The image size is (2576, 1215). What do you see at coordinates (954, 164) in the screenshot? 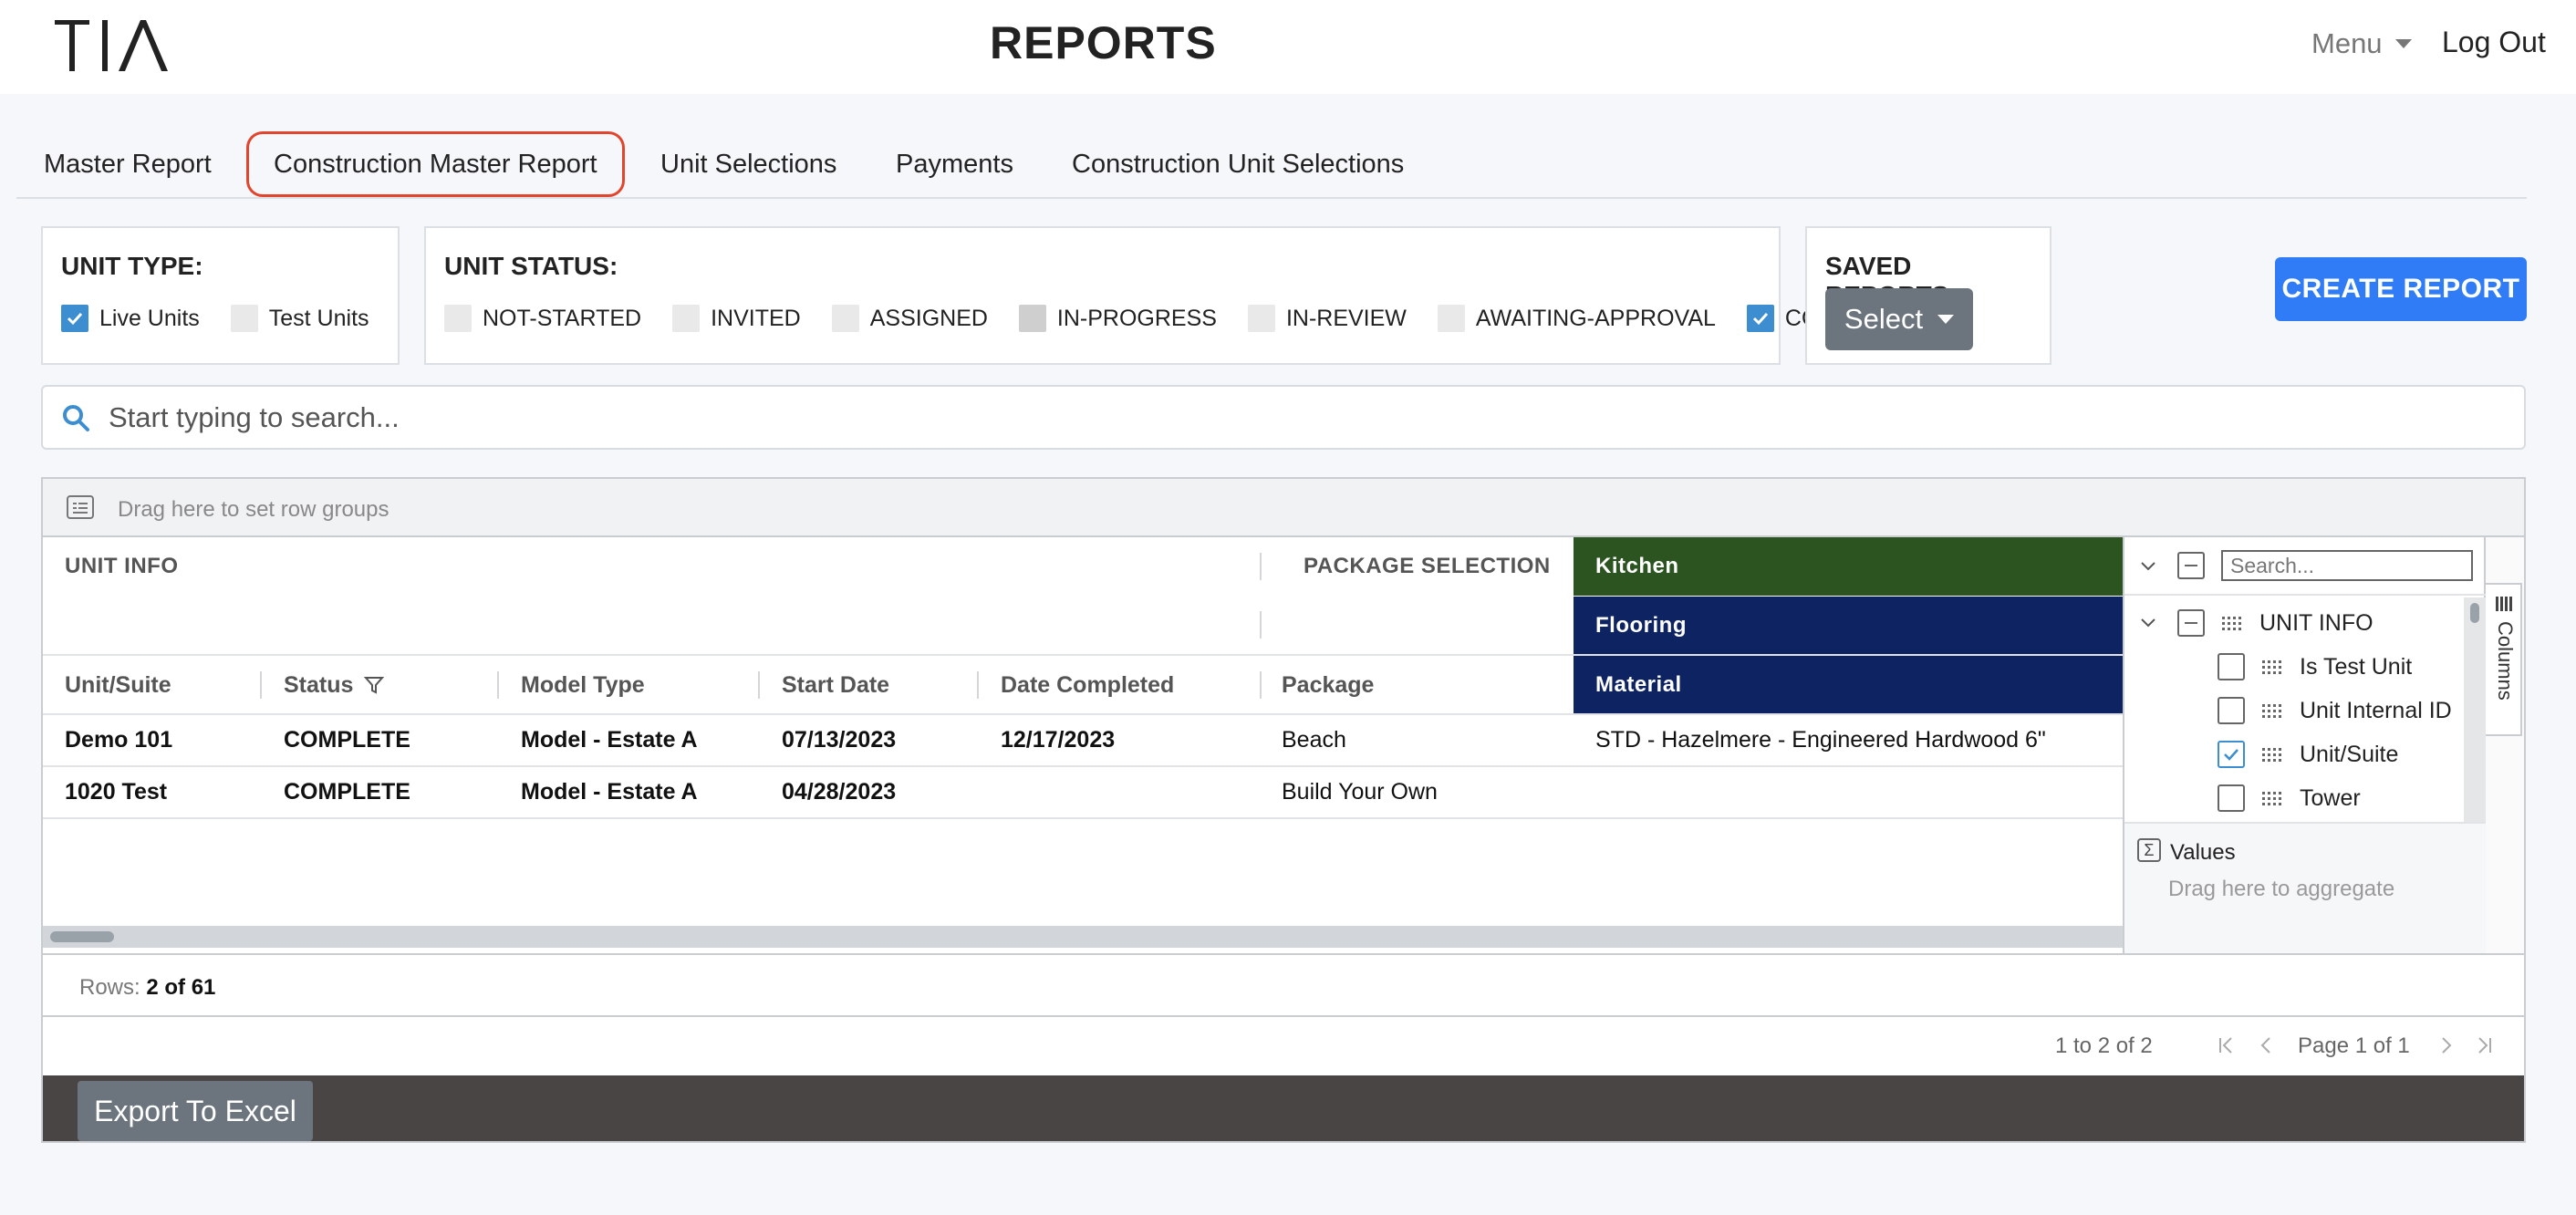
I see `tab-payments: Payments` at bounding box center [954, 164].